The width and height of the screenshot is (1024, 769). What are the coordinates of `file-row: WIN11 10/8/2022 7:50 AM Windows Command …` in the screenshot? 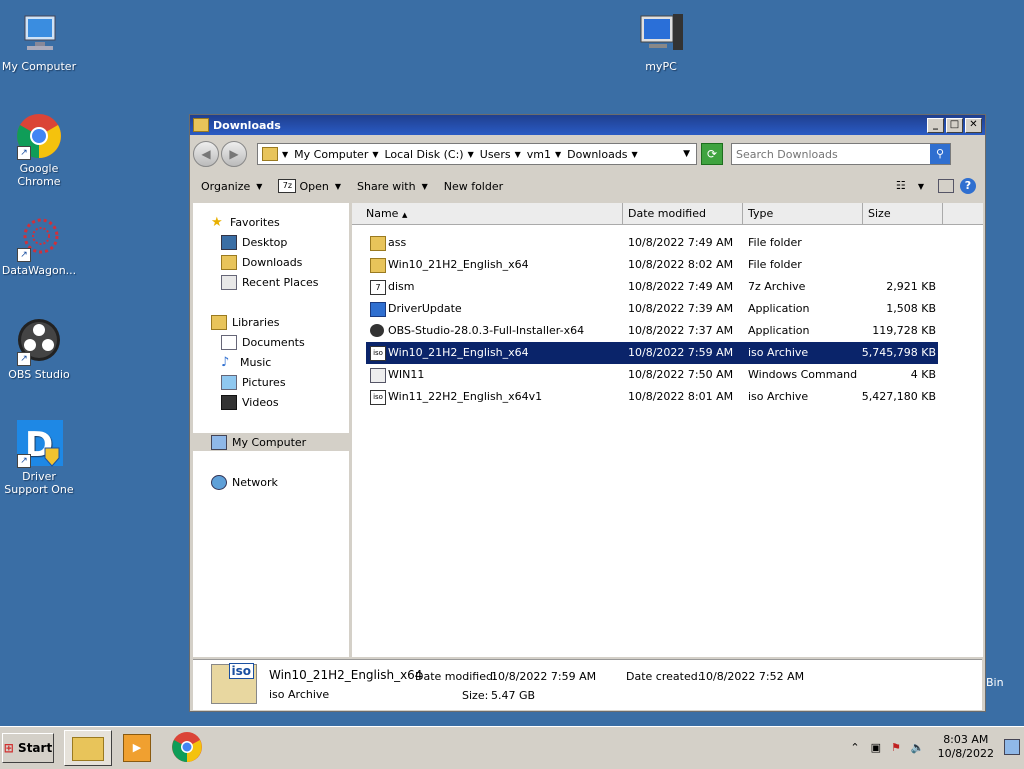 It's located at (652, 375).